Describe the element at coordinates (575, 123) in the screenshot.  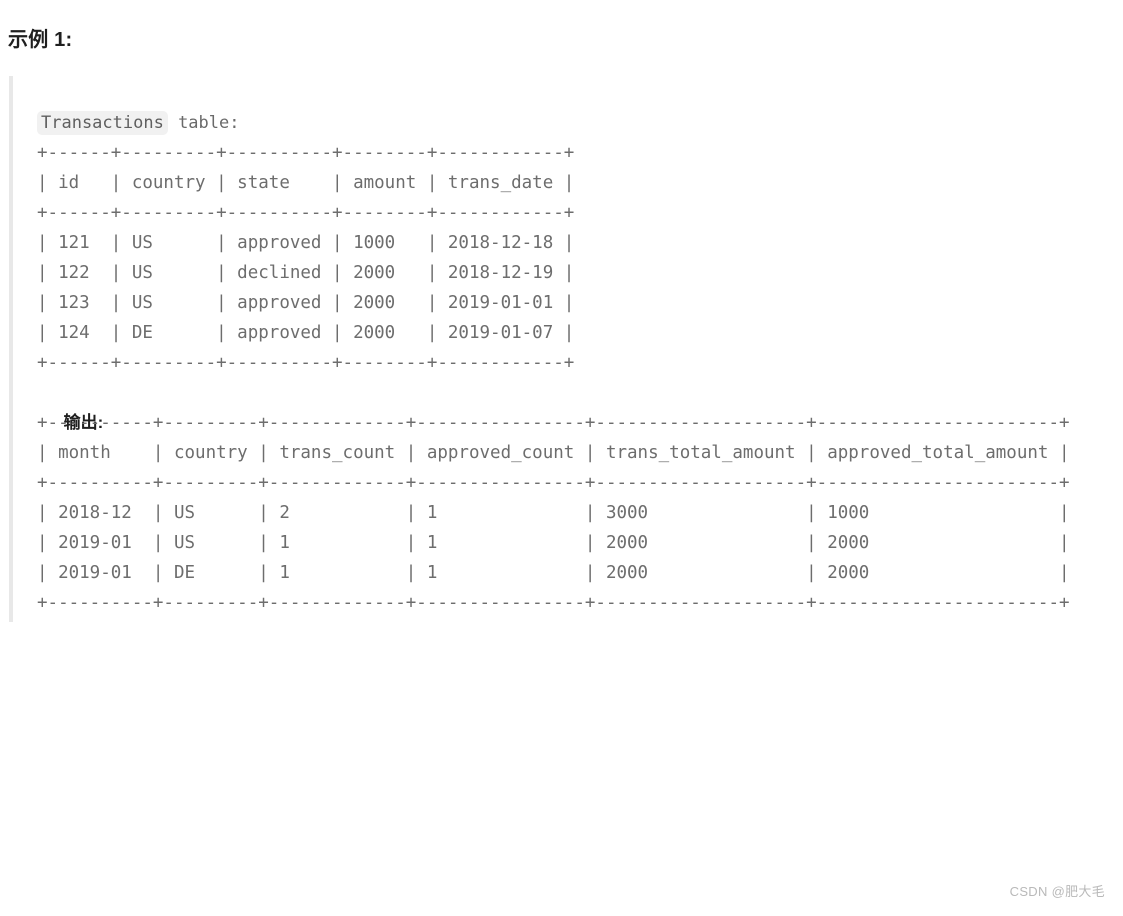
I see `input-table-title-row: Transactions table:` at that location.